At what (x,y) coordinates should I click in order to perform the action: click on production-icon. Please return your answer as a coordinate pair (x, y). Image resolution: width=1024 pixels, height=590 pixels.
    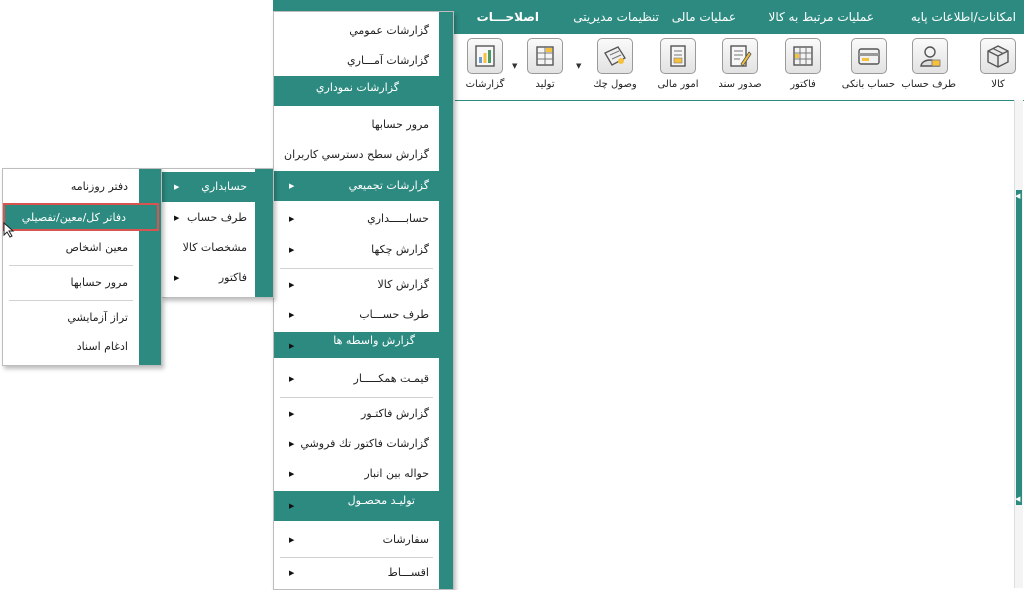
    Looking at the image, I should click on (545, 56).